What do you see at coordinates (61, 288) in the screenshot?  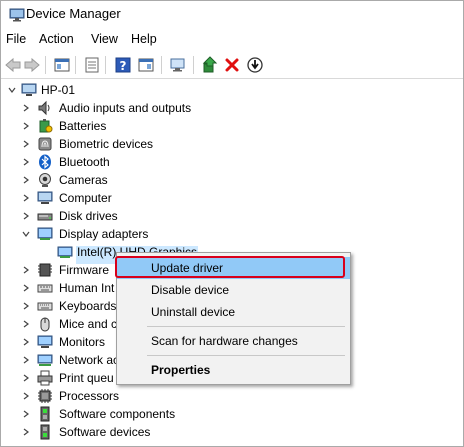 I see `tree-item-human-interface: Human Int` at bounding box center [61, 288].